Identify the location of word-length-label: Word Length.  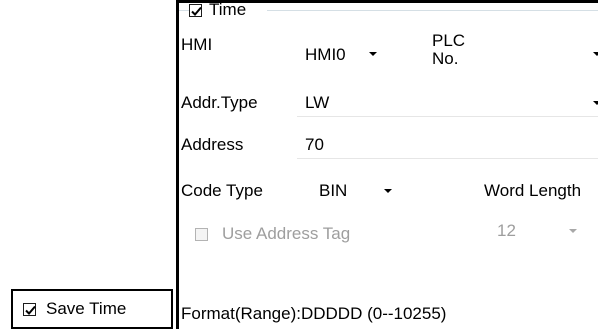
(533, 190).